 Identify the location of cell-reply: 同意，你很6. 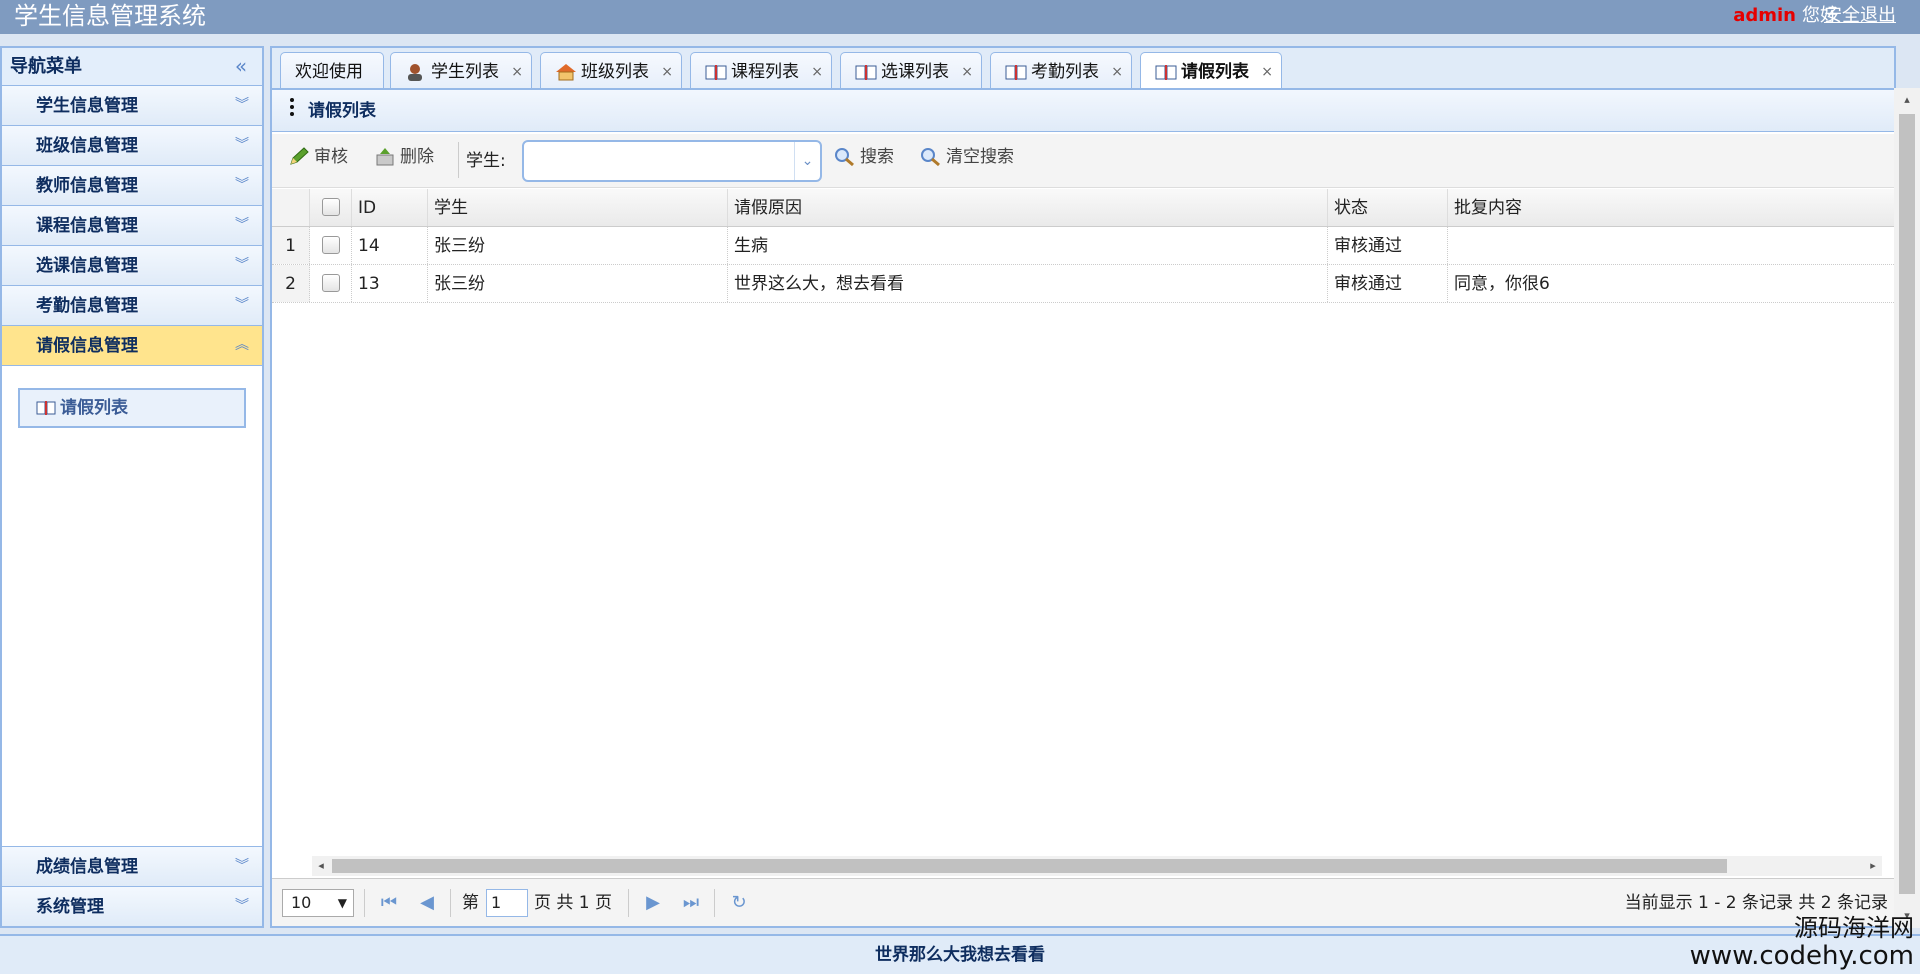
(1502, 284).